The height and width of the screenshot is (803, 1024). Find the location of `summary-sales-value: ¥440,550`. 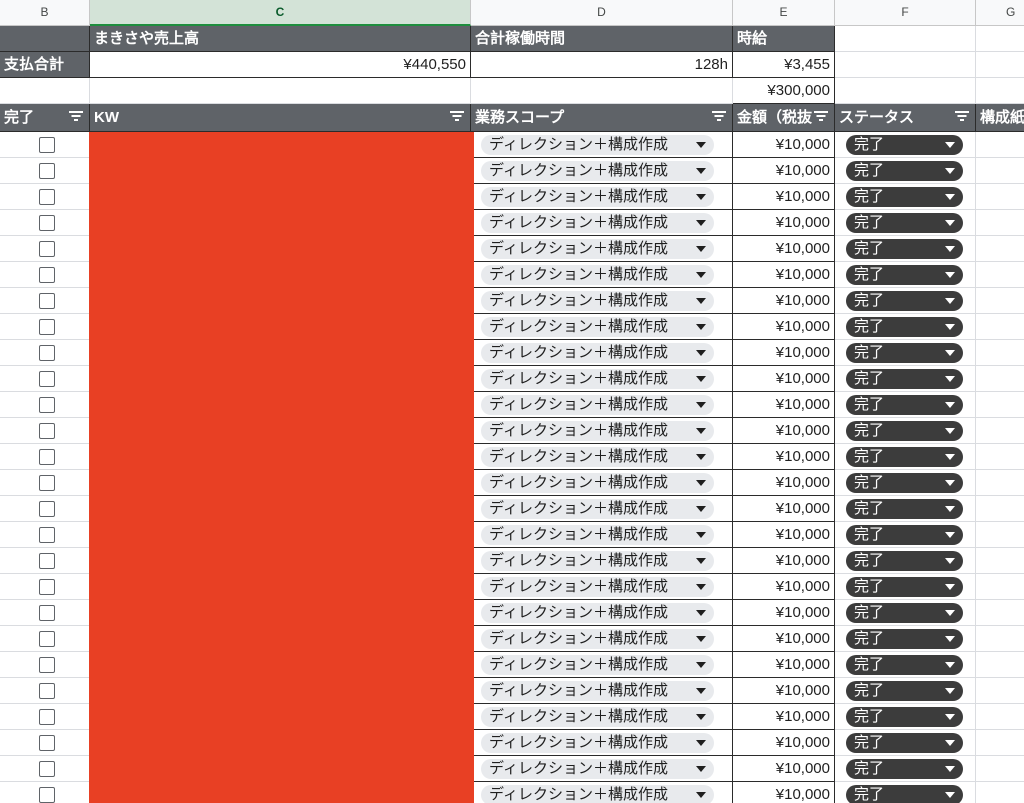

summary-sales-value: ¥440,550 is located at coordinates (280, 65).